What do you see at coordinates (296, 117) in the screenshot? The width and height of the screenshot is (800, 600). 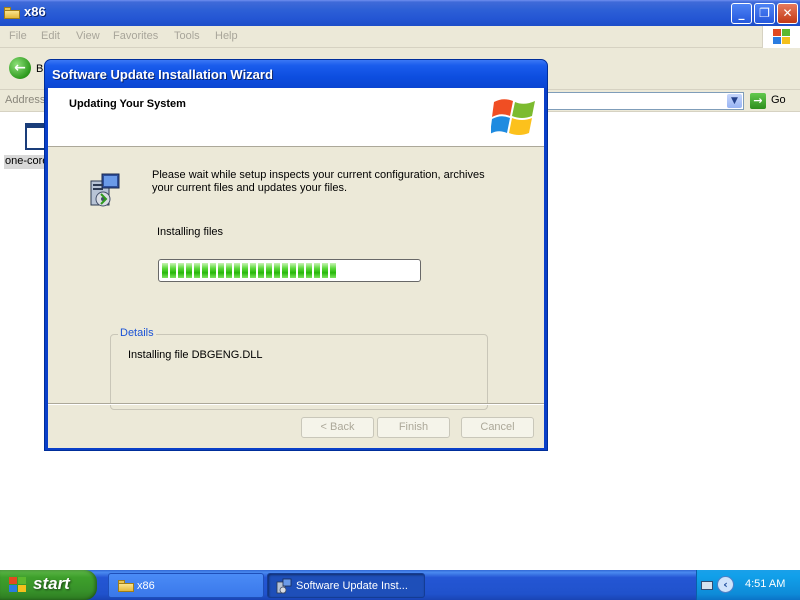 I see `wizard-header: Updating Your System` at bounding box center [296, 117].